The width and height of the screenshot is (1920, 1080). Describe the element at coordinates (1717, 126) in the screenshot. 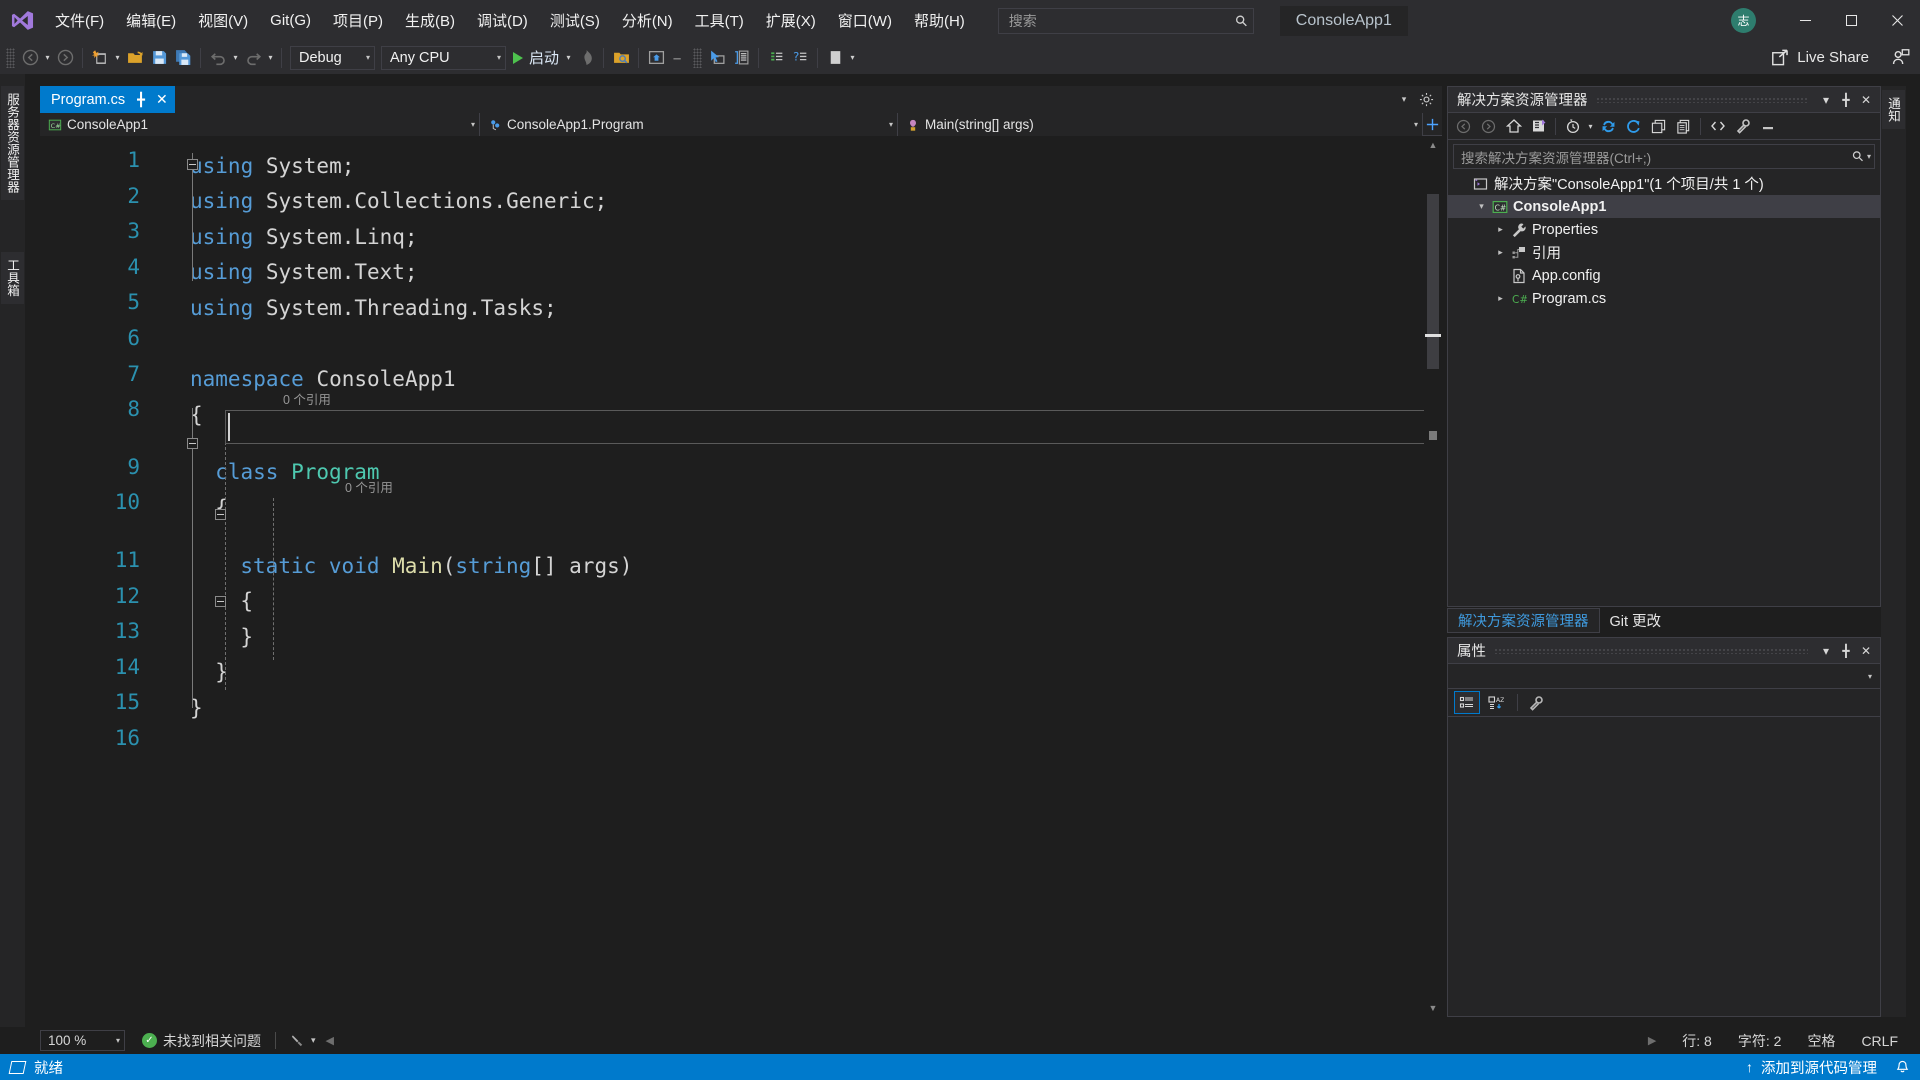

I see `view-code-icon` at that location.